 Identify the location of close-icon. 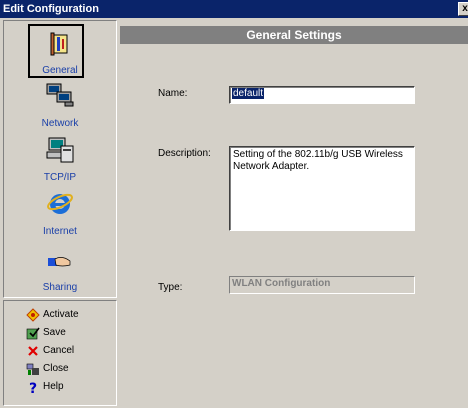
(32, 369).